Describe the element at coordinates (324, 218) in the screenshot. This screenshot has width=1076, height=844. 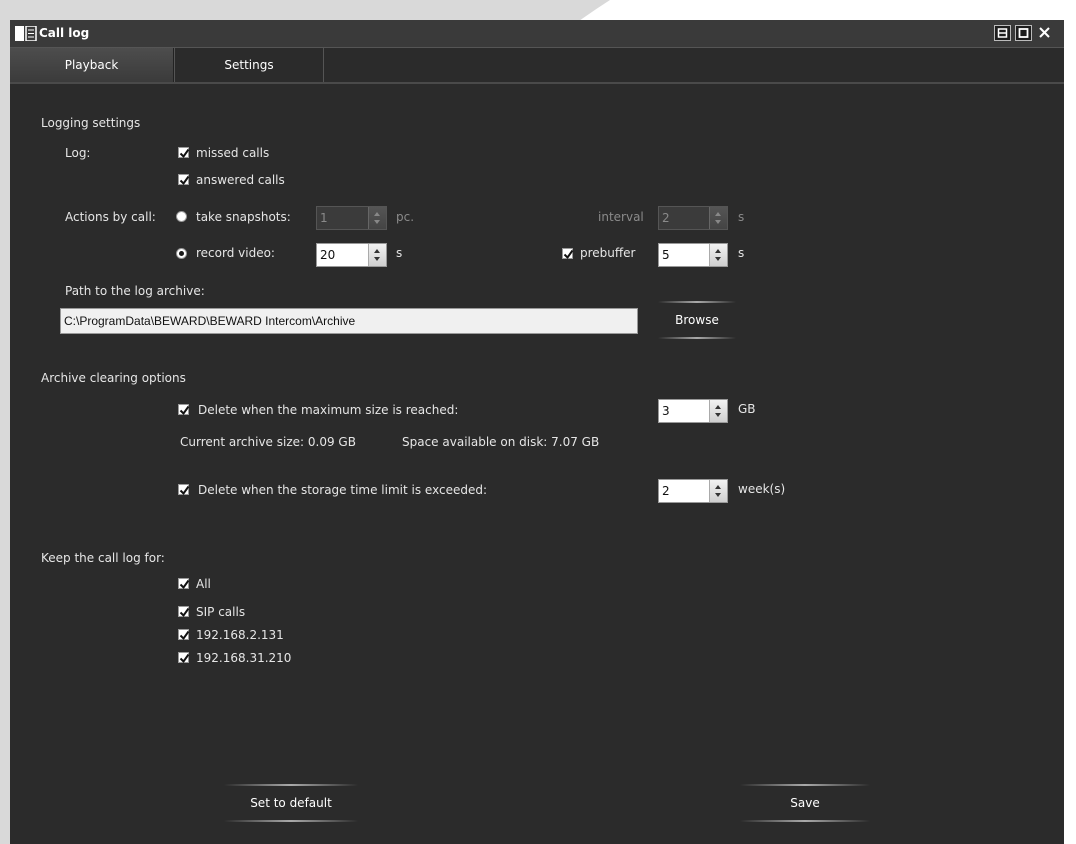
I see `snapshots-count-value: 1` at that location.